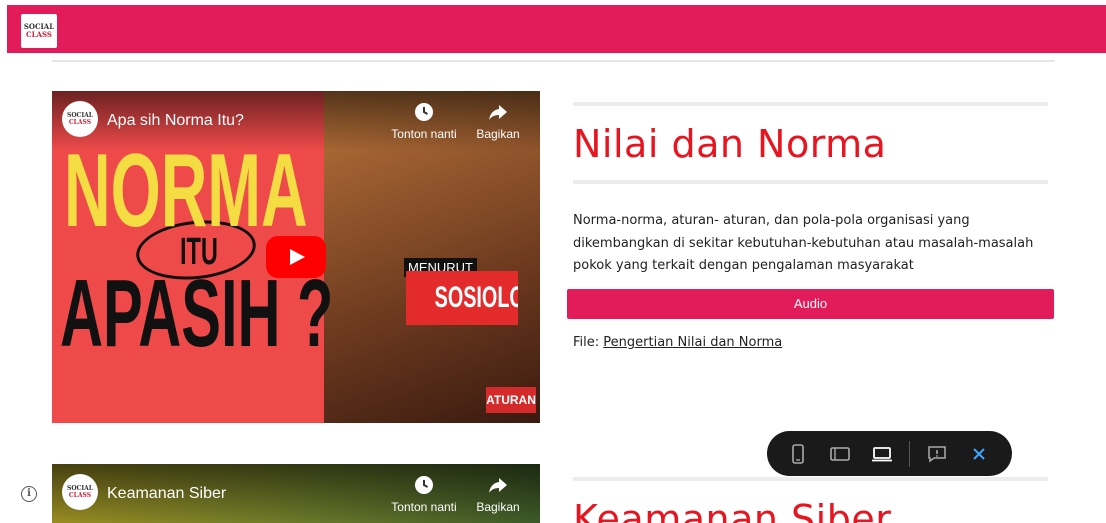 The height and width of the screenshot is (523, 1106). Describe the element at coordinates (732, 510) in the screenshot. I see `section-heading-2: Keamanan Siber` at that location.